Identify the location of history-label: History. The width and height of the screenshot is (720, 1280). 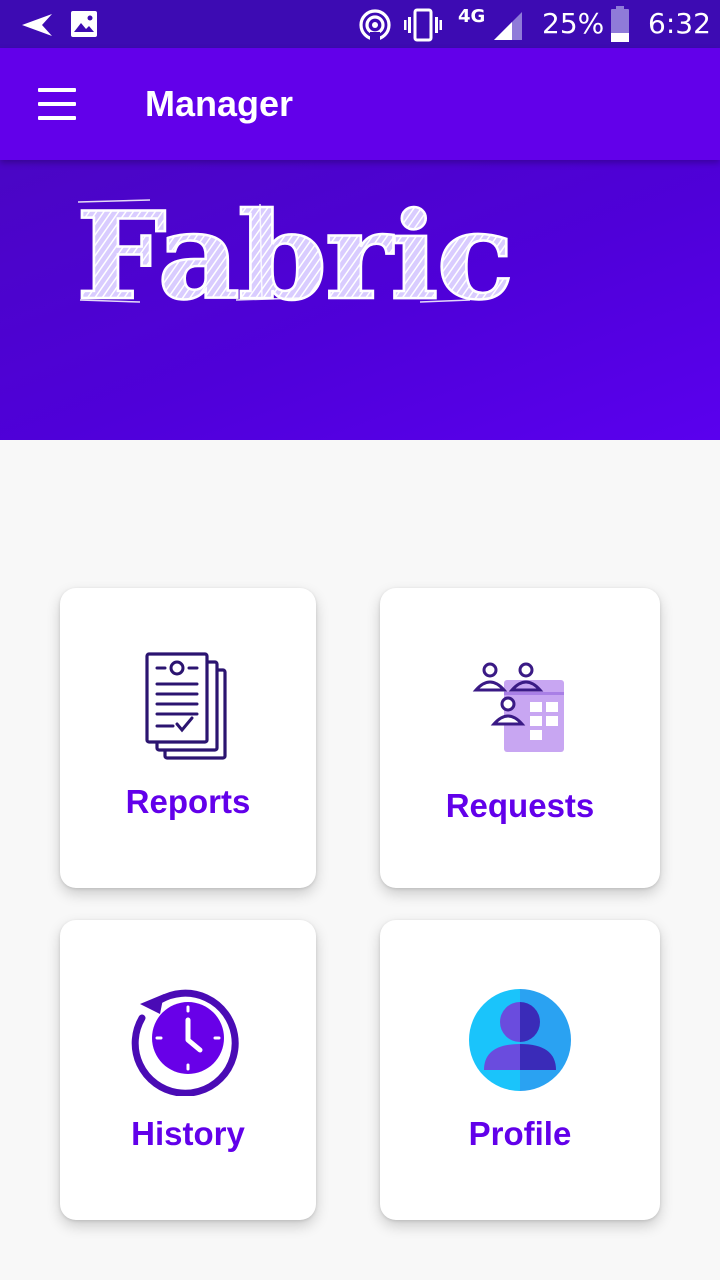
(188, 1133).